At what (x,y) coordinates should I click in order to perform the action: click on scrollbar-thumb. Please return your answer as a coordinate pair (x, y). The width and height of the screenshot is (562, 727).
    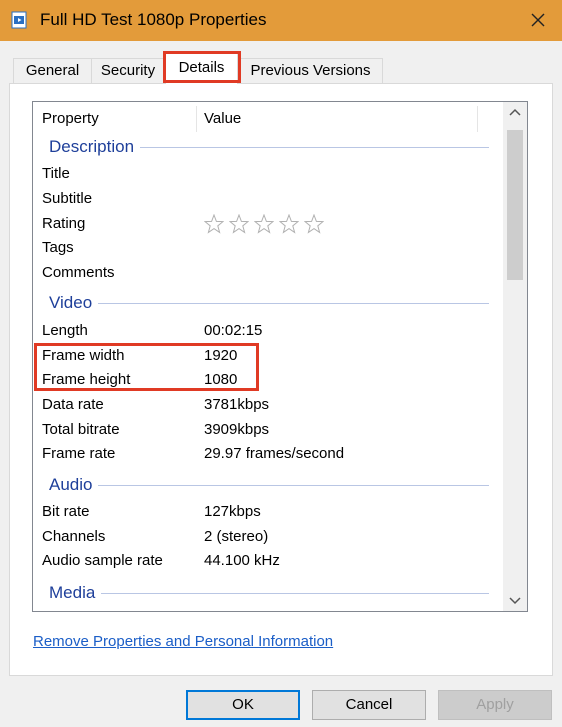
    Looking at the image, I should click on (515, 205).